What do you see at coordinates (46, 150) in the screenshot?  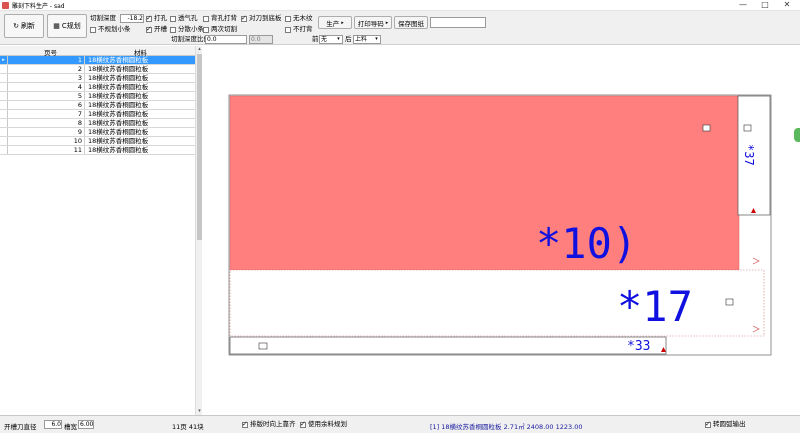 I see `cell-page-no: 11` at bounding box center [46, 150].